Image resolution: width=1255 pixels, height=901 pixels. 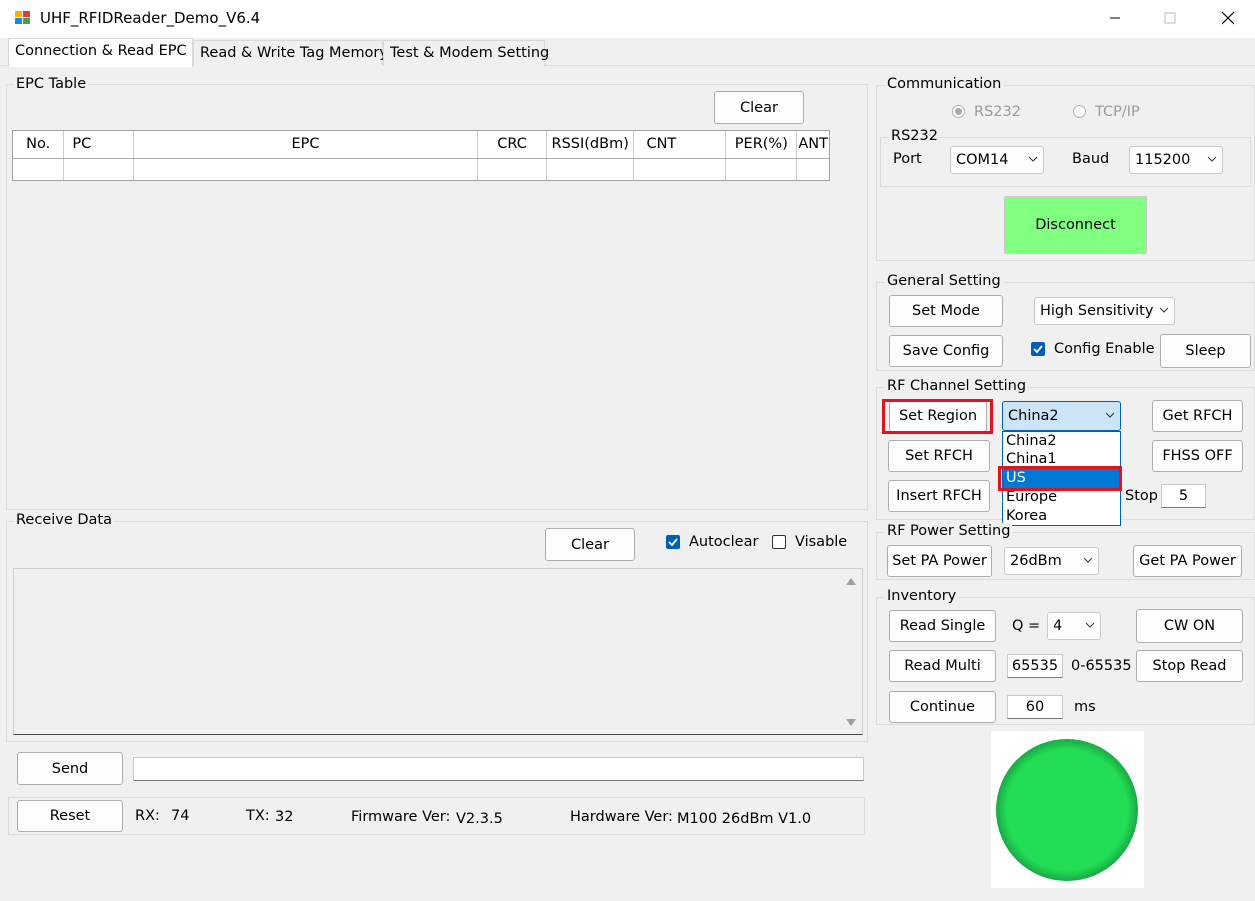 I want to click on rf-power-label: RF Power Setting, so click(x=949, y=531).